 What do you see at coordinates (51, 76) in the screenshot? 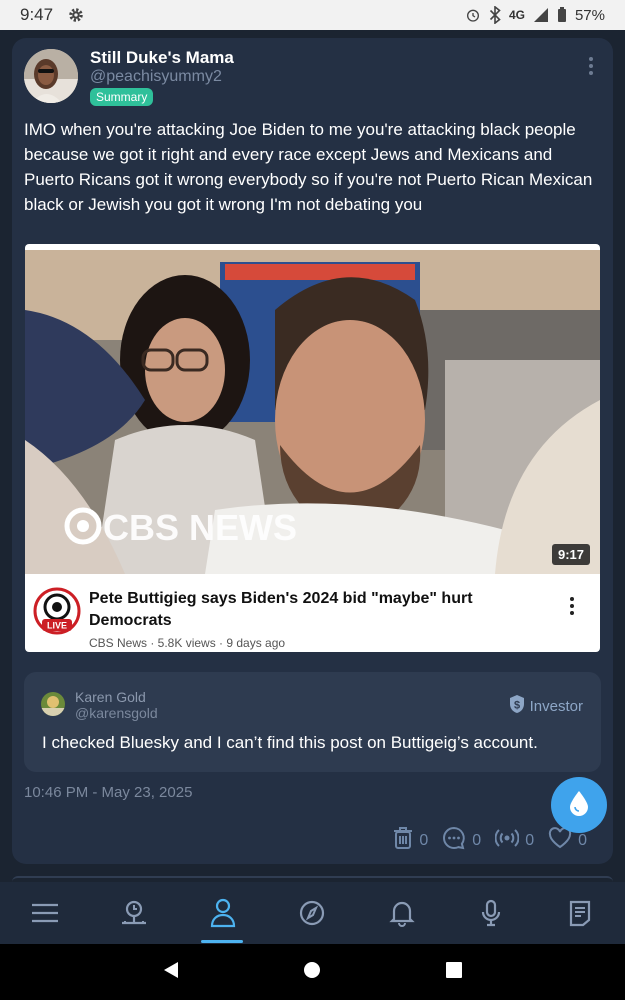
I see `avatar` at bounding box center [51, 76].